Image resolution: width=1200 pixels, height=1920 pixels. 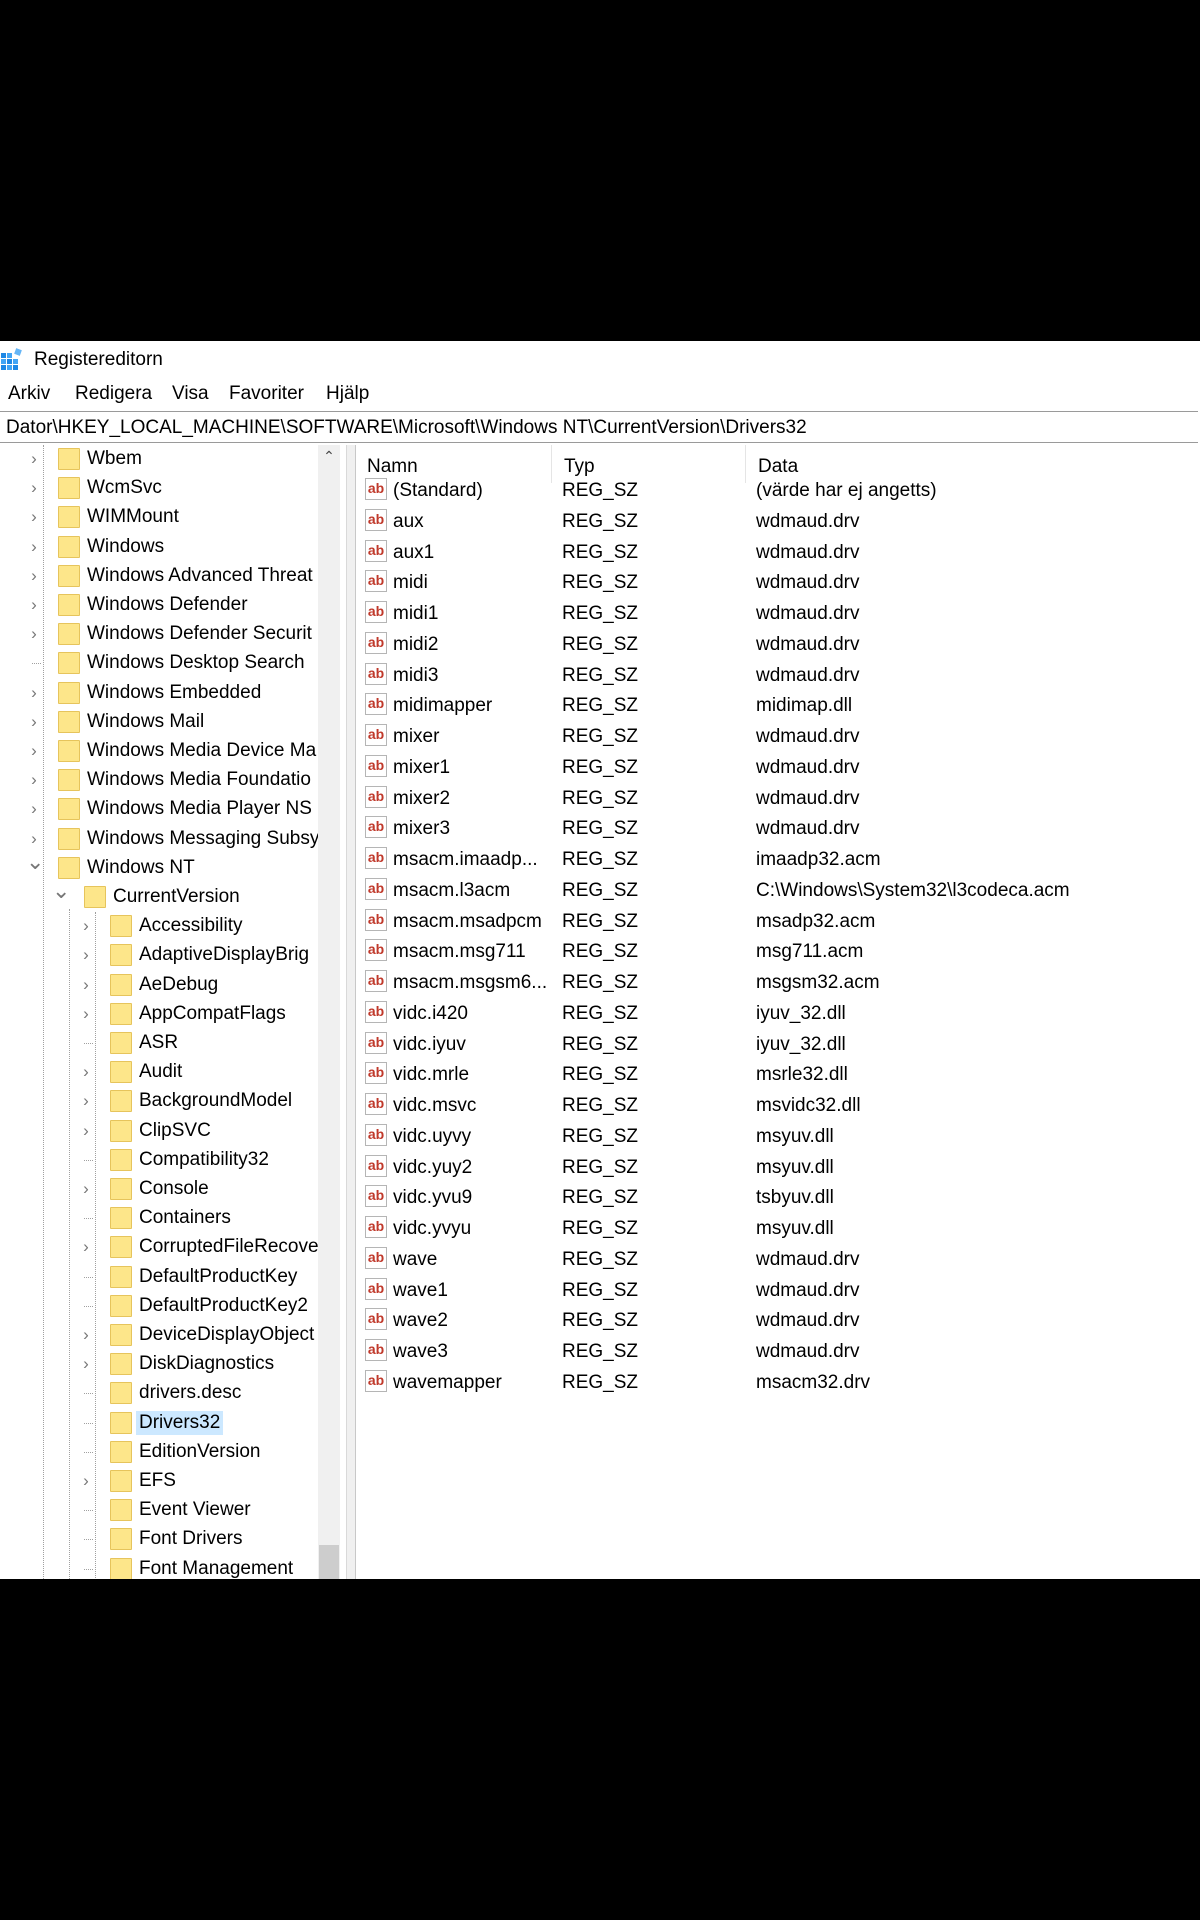 What do you see at coordinates (159, 926) in the screenshot?
I see `tree-item: › Accessibility` at bounding box center [159, 926].